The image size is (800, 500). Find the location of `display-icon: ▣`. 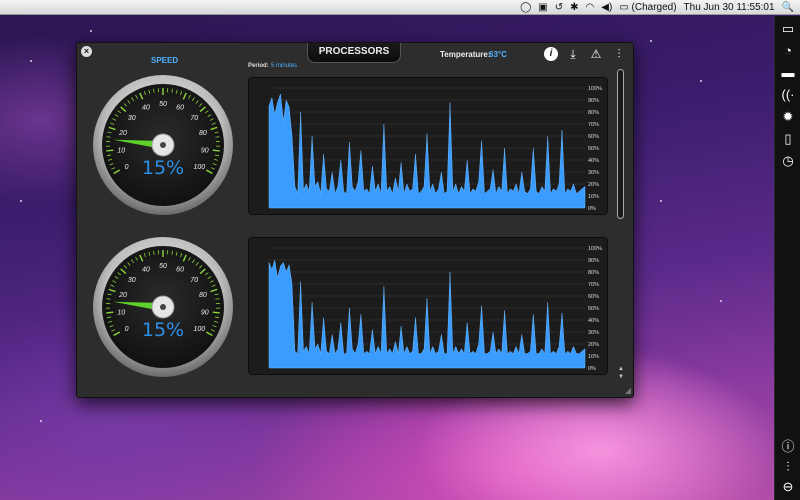

display-icon: ▣ is located at coordinates (542, 7).